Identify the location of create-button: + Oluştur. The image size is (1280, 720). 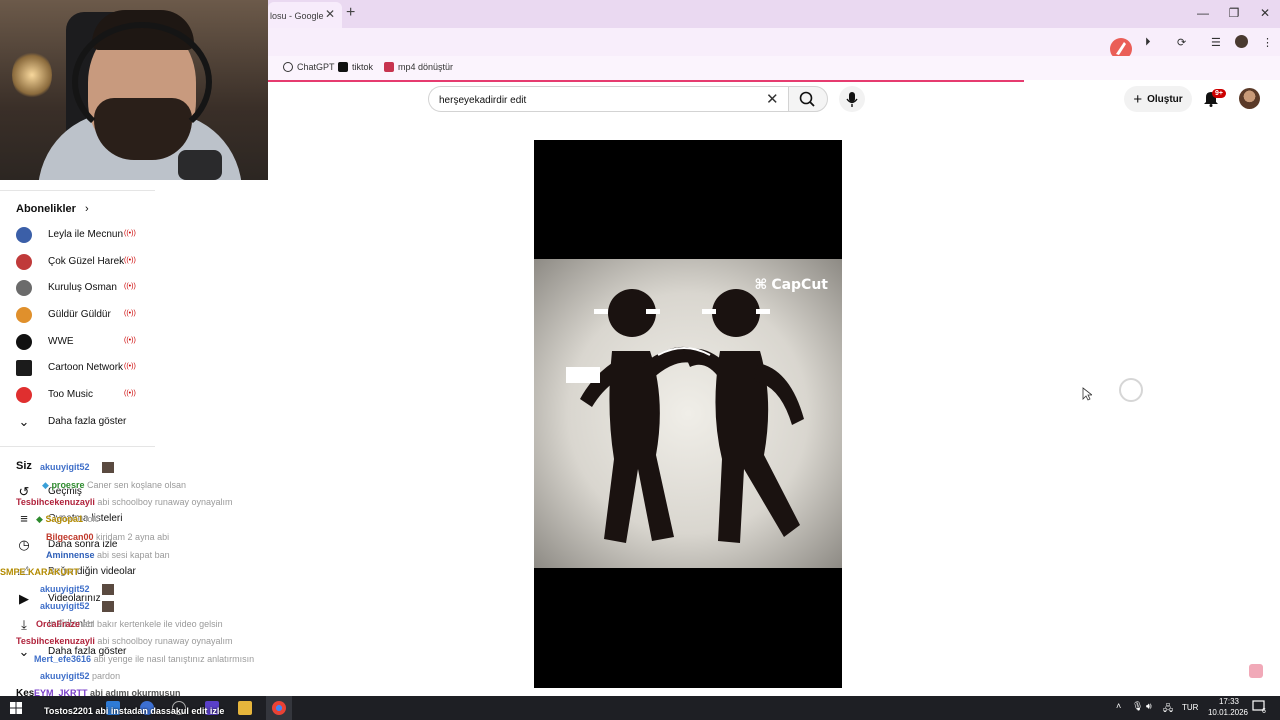
(1158, 99).